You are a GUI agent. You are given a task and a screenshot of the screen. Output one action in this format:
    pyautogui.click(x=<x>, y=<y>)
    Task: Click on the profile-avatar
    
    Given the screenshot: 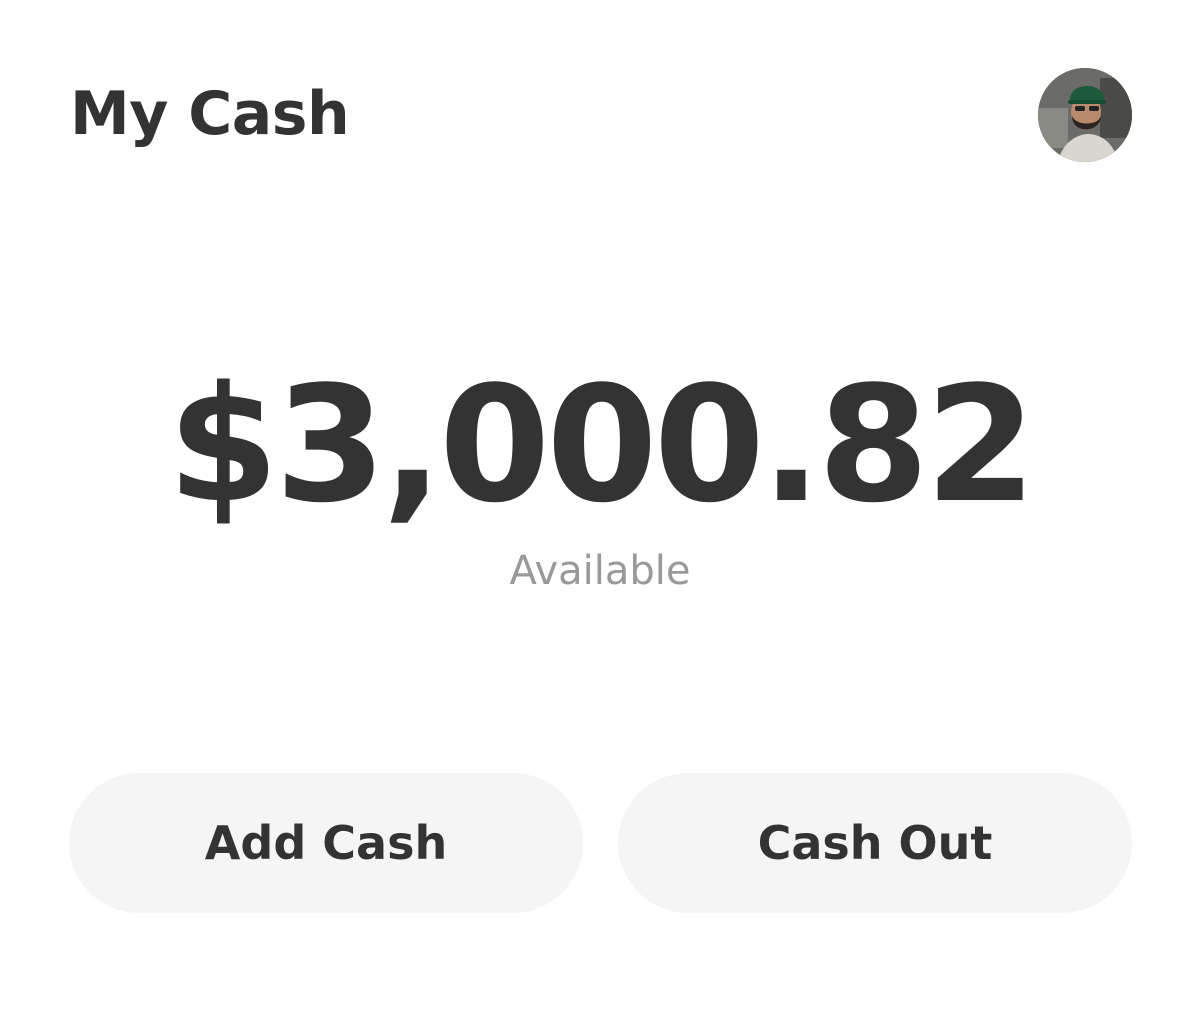 What is the action you would take?
    pyautogui.click(x=1085, y=115)
    